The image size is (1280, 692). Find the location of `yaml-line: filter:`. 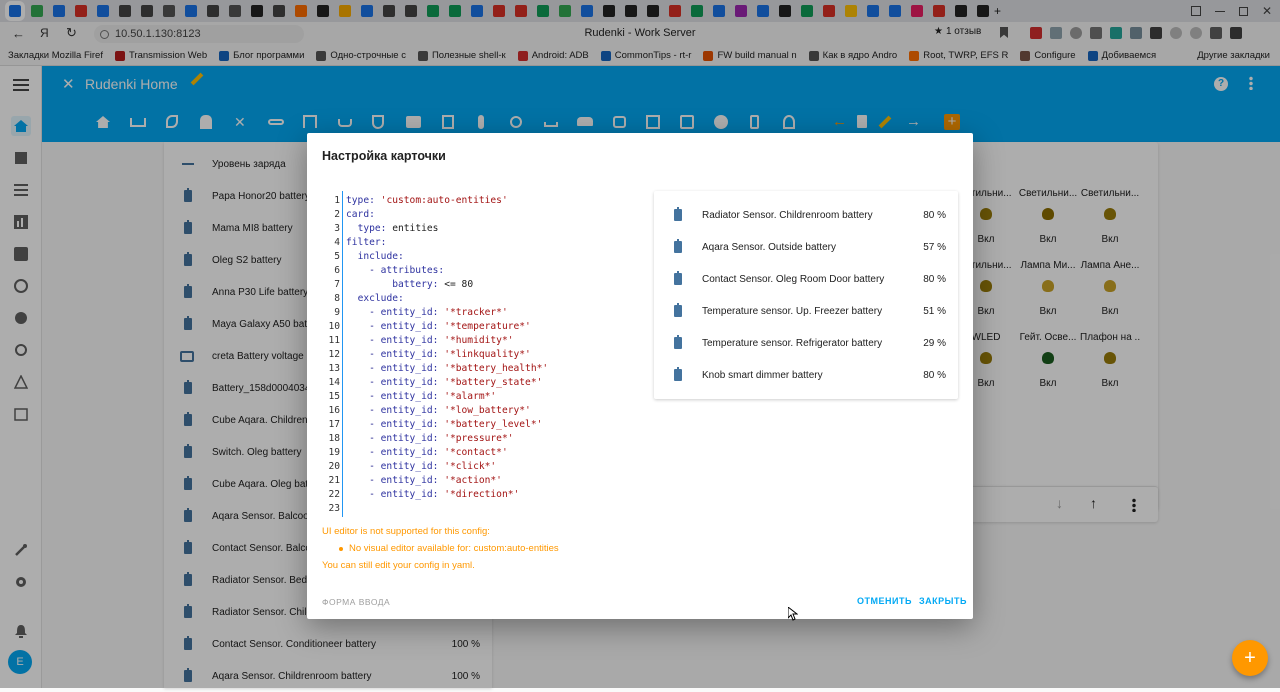

yaml-line: filter: is located at coordinates (366, 242).